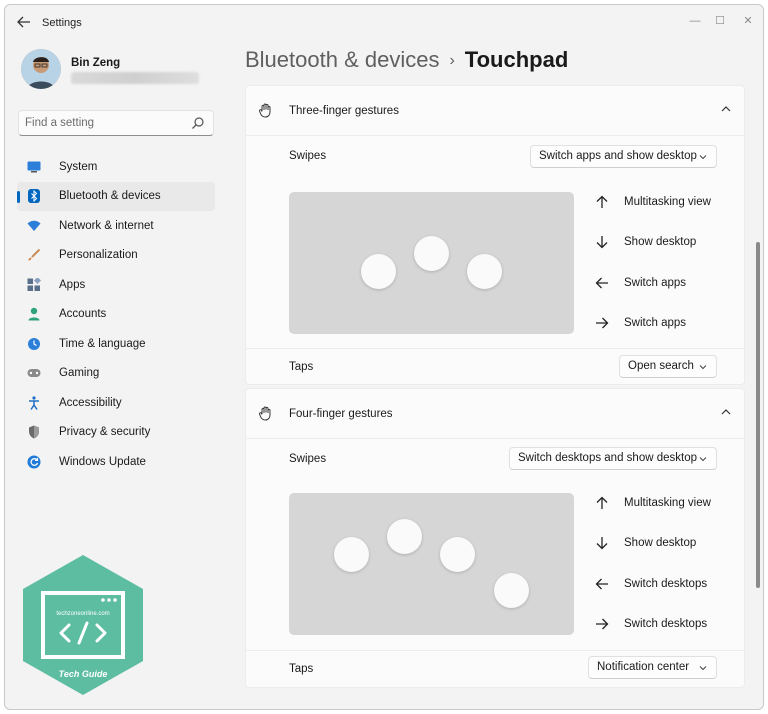  What do you see at coordinates (384, 23) in the screenshot?
I see `title-bar: Settings — ☐ ✕` at bounding box center [384, 23].